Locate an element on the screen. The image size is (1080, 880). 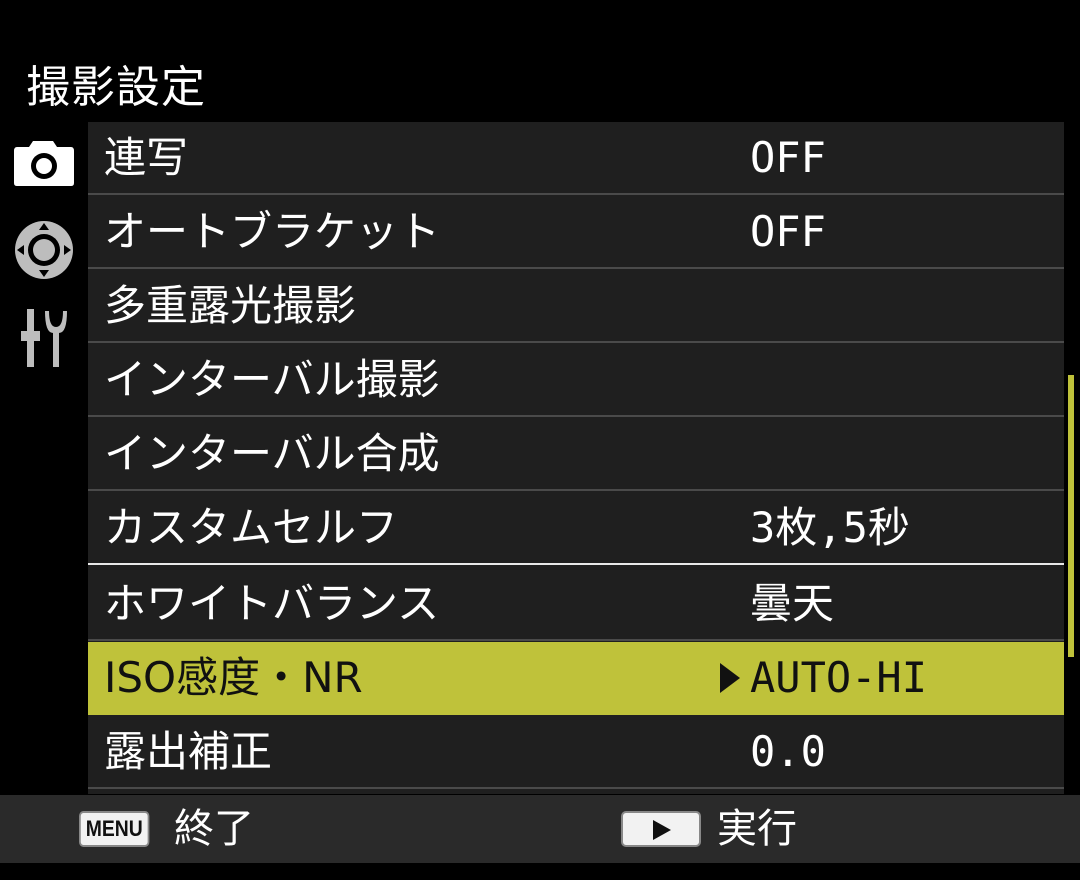
menu-item-continuous-shooting: 連写 OFF is located at coordinates (576, 158).